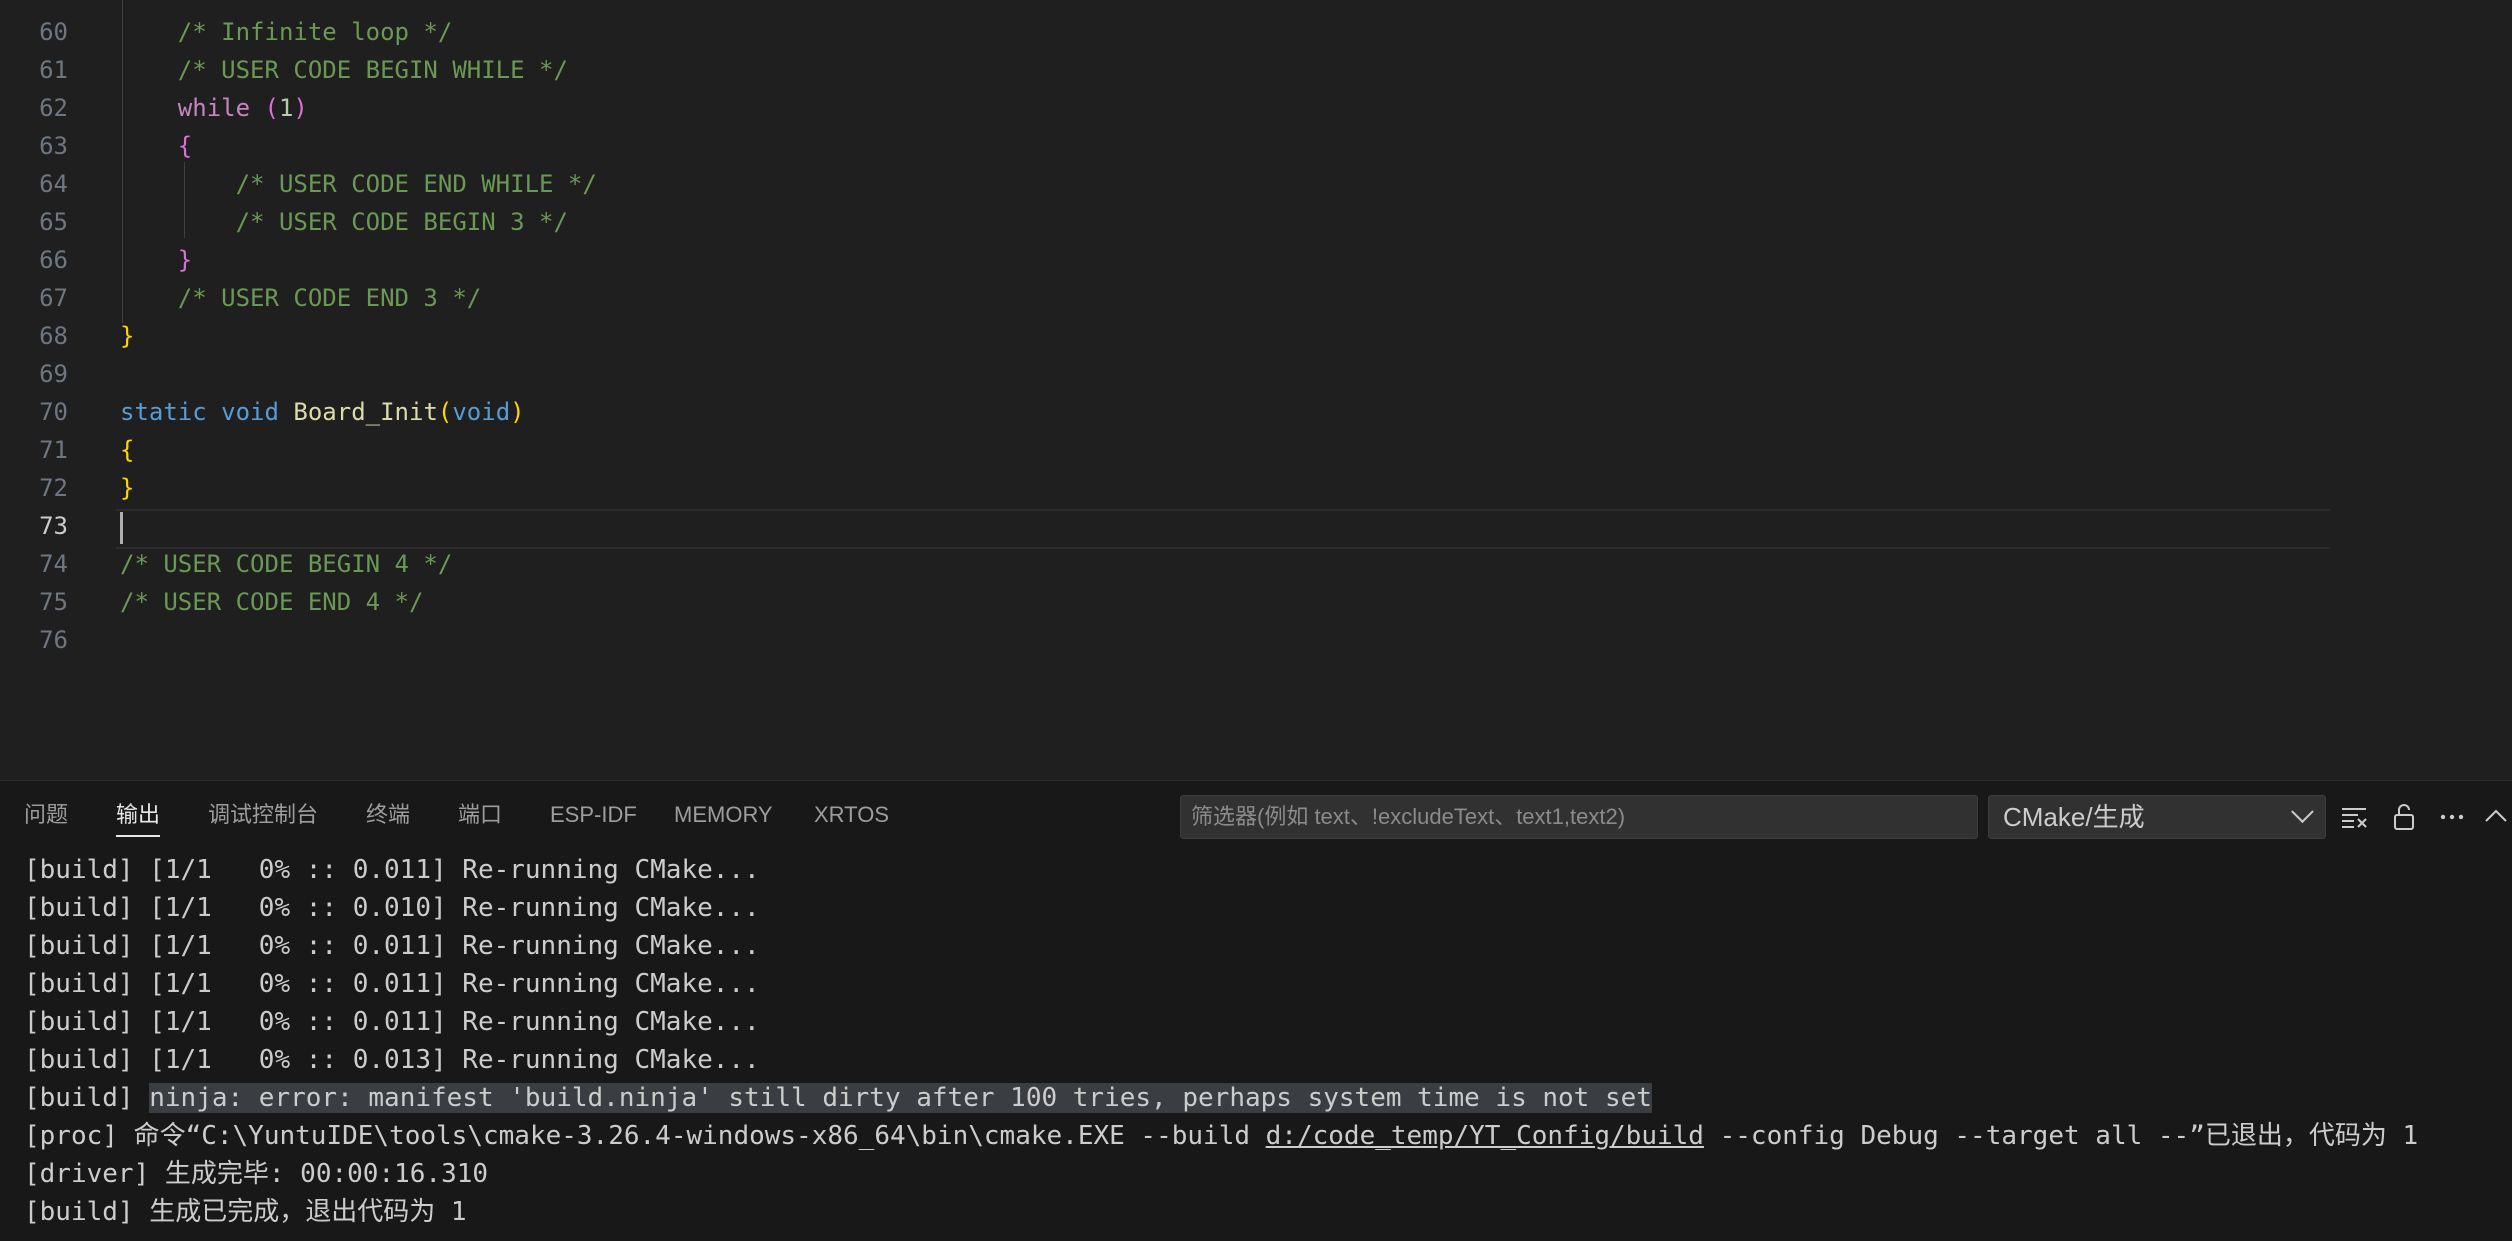 Image resolution: width=2512 pixels, height=1241 pixels. I want to click on line-code: /* USER CODE END WHILE */, so click(358, 184).